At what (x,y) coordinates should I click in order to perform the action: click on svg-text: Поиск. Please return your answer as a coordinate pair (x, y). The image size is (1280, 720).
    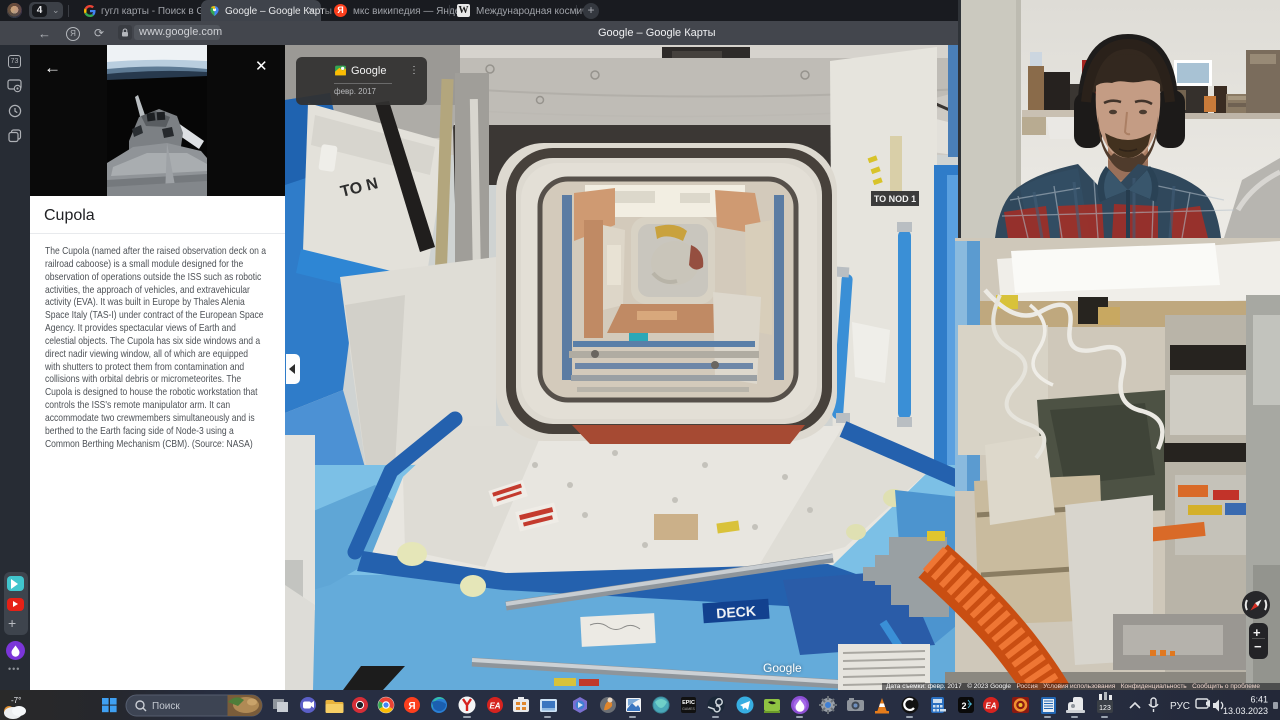
    Looking at the image, I should click on (166, 706).